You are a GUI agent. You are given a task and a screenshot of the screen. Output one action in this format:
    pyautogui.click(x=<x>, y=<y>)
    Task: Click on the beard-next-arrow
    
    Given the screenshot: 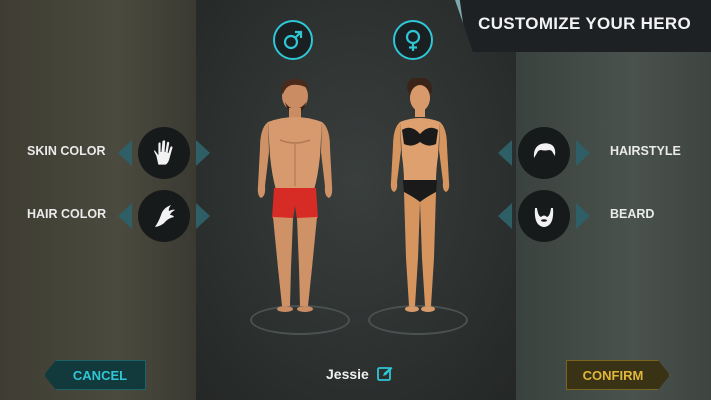 What is the action you would take?
    pyautogui.click(x=583, y=216)
    